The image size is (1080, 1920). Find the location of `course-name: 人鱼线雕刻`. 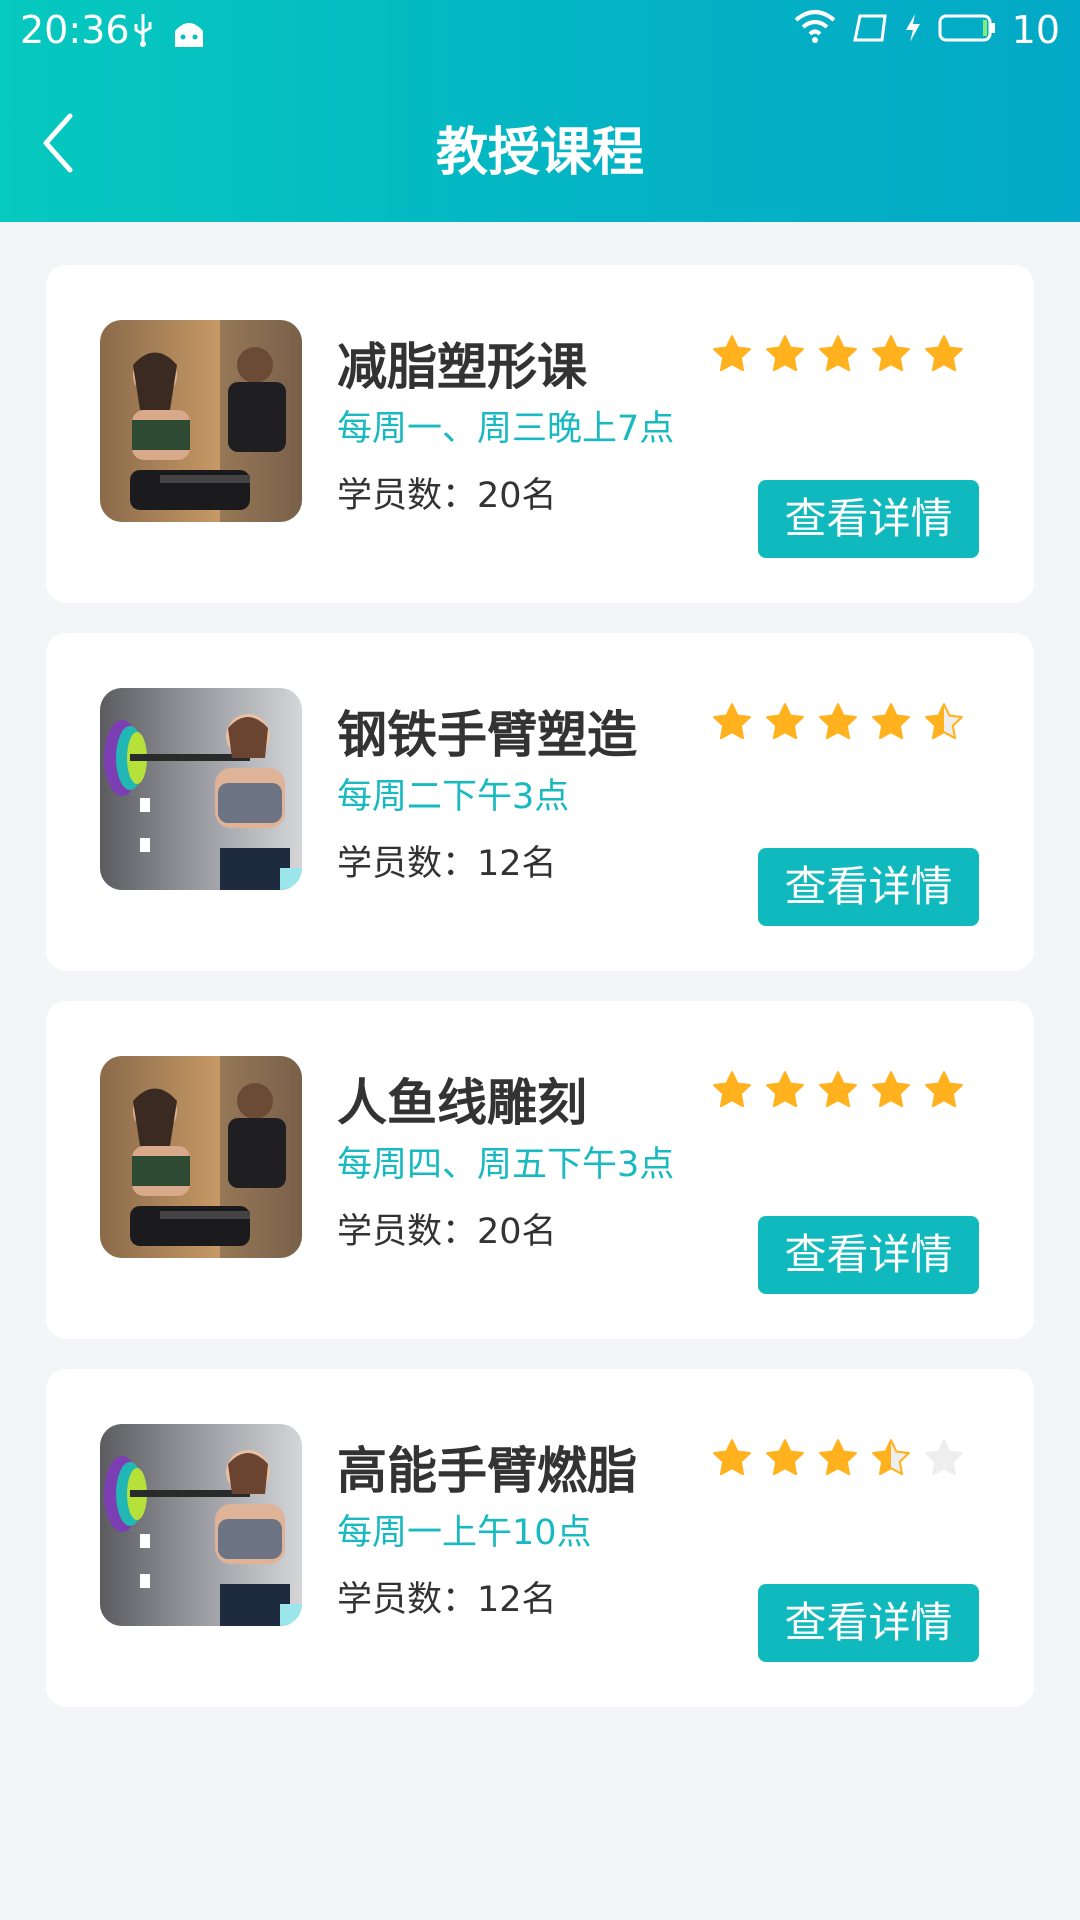

course-name: 人鱼线雕刻 is located at coordinates (462, 1103).